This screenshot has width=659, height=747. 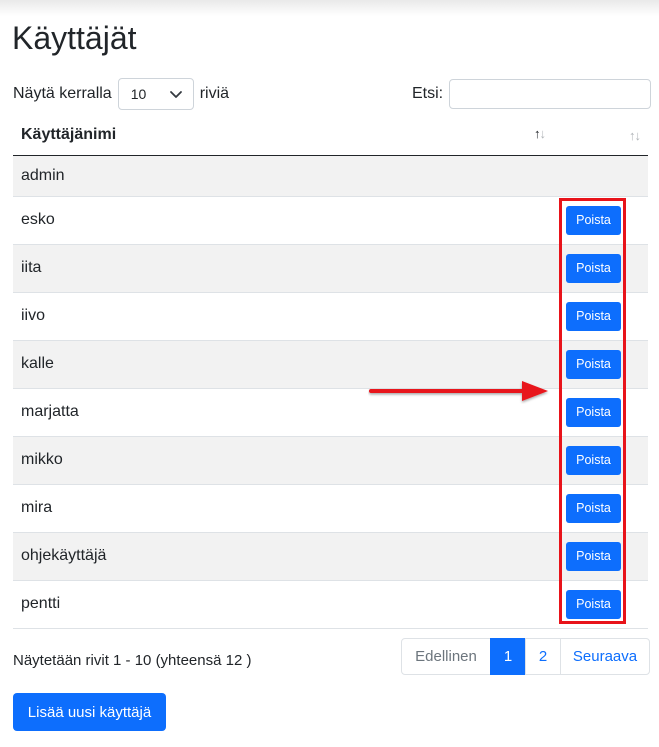 I want to click on column-header-username: Käyttäjänimi ↑↓, so click(x=283, y=136).